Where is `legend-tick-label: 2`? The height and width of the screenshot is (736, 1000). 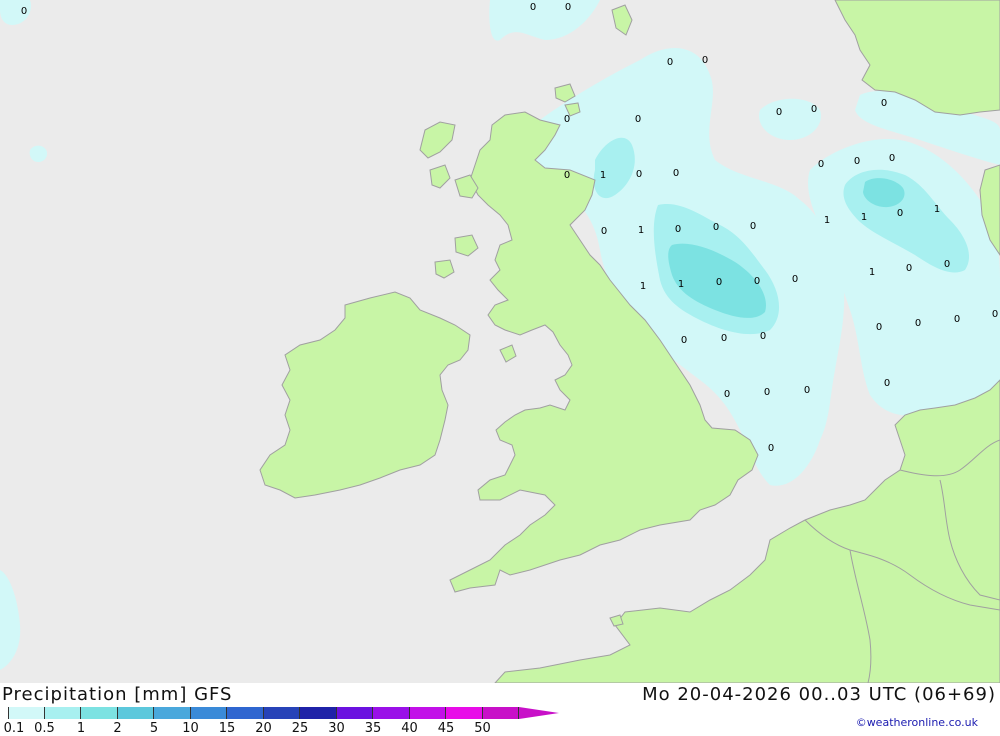 legend-tick-label: 2 is located at coordinates (117, 728).